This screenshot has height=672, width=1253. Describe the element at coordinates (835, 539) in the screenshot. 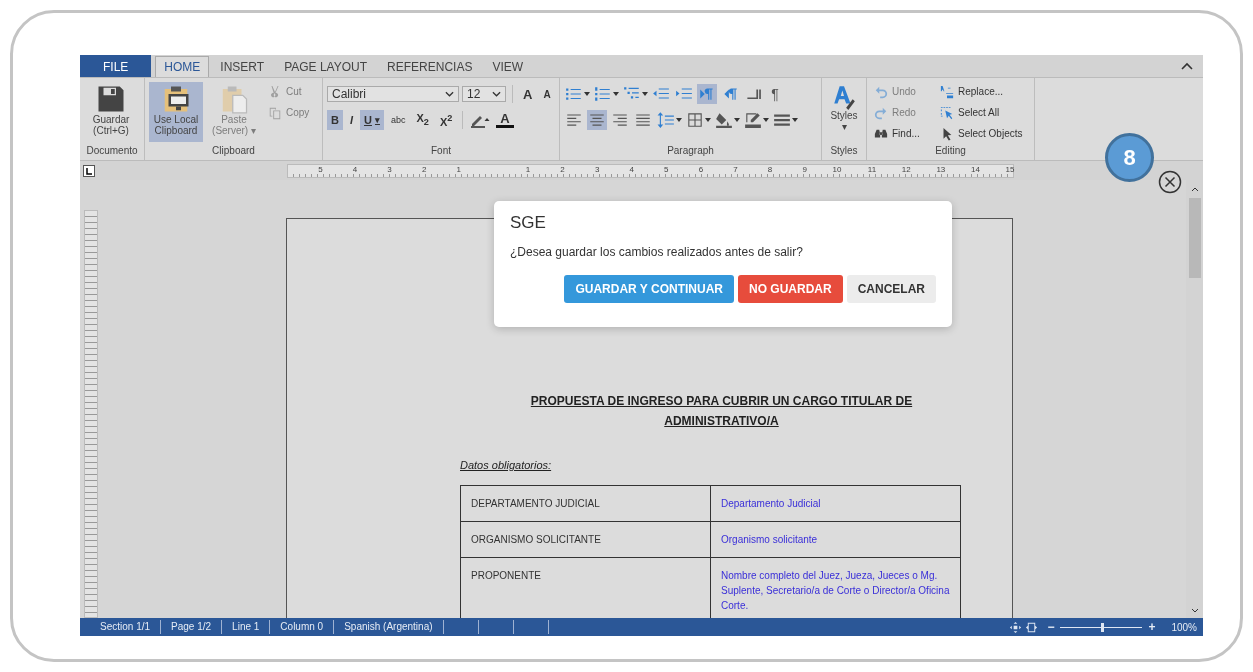

I see `table-cell: Organismo solicitante` at that location.